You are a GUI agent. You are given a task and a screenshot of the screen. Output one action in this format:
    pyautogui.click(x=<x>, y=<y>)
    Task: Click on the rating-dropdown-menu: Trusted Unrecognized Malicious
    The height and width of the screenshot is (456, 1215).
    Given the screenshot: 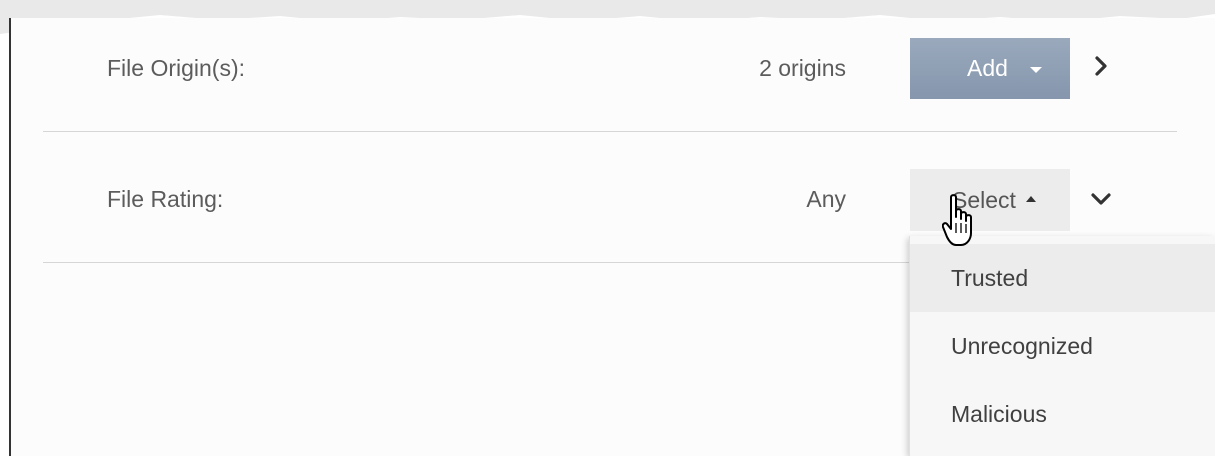 What is the action you would take?
    pyautogui.click(x=1062, y=346)
    